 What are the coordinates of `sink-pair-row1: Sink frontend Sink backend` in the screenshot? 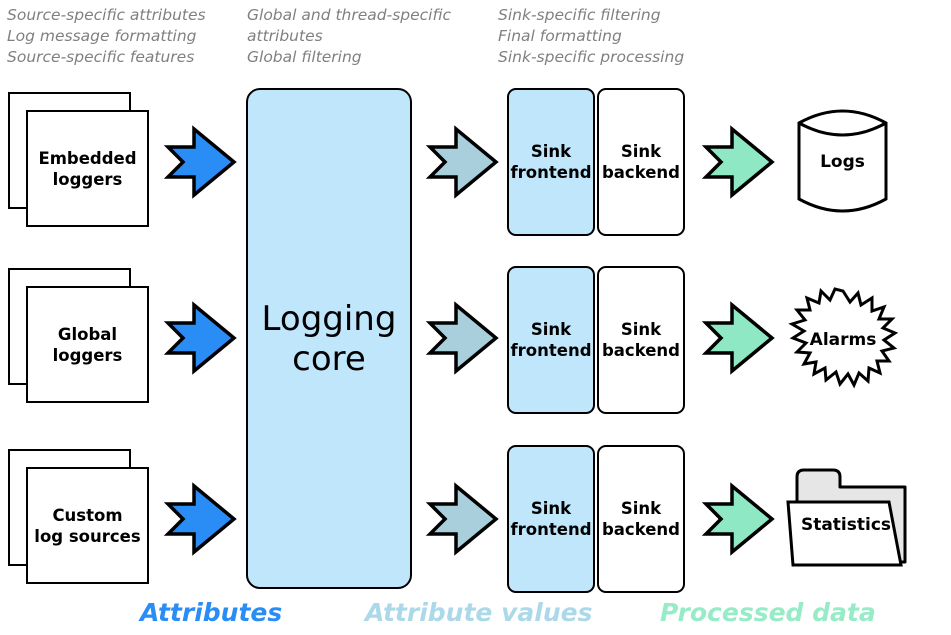 It's located at (597, 162).